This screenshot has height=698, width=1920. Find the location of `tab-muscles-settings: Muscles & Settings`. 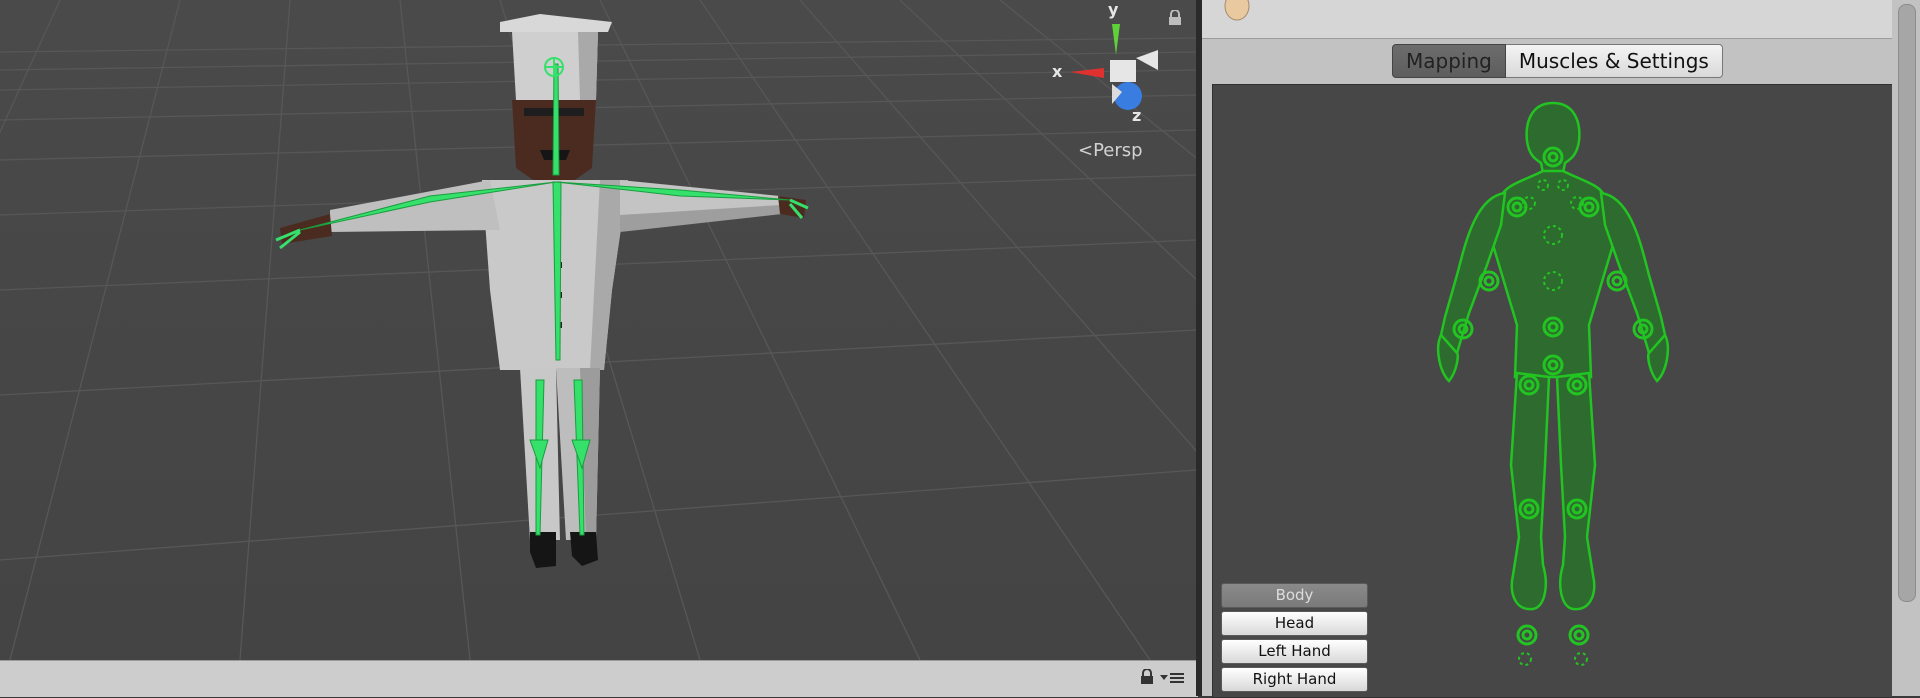

tab-muscles-settings: Muscles & Settings is located at coordinates (1614, 61).